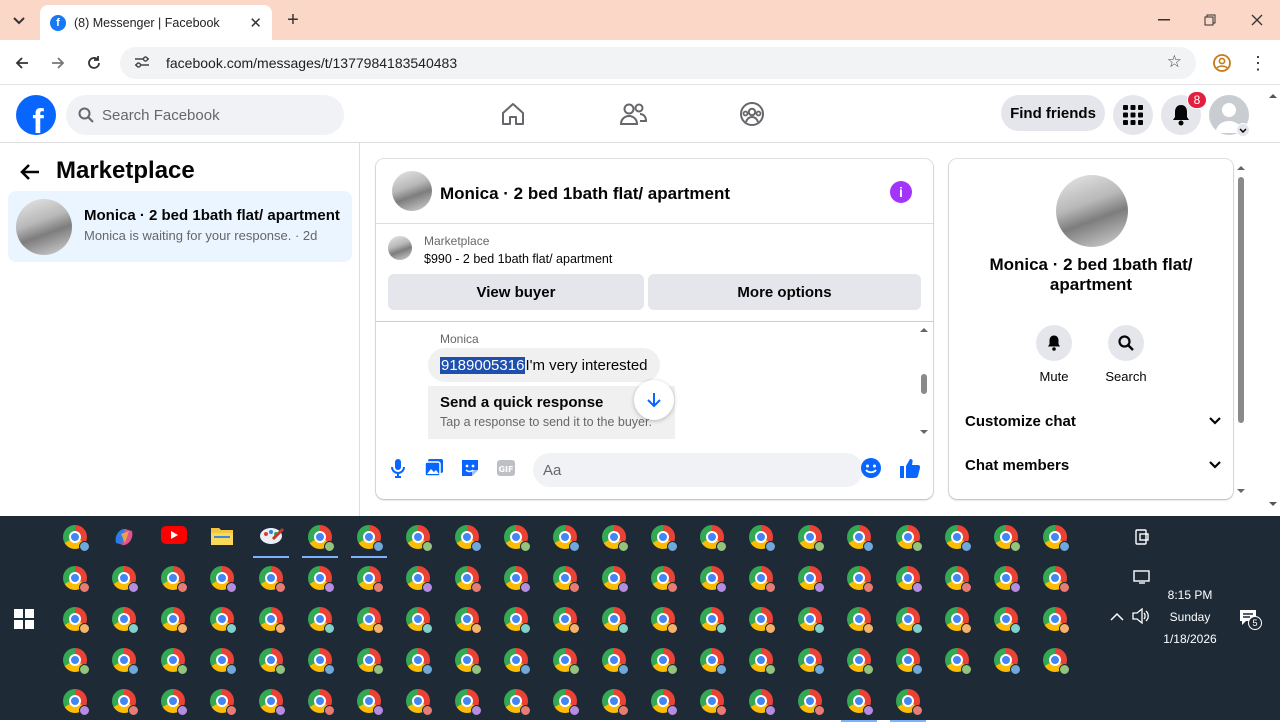 Image resolution: width=1280 pixels, height=724 pixels. What do you see at coordinates (1092, 211) in the screenshot?
I see `details-avatar` at bounding box center [1092, 211].